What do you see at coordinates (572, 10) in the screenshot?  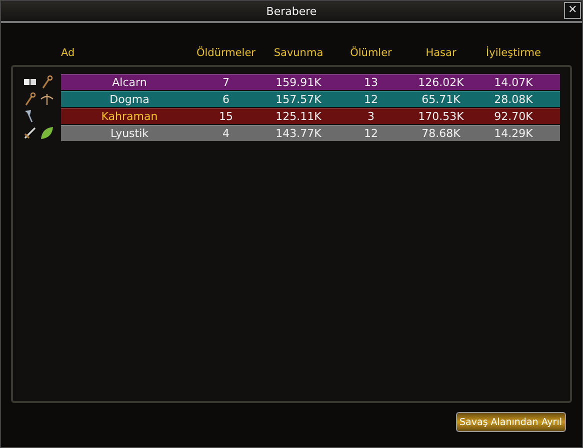 I see `close-button: ✕` at bounding box center [572, 10].